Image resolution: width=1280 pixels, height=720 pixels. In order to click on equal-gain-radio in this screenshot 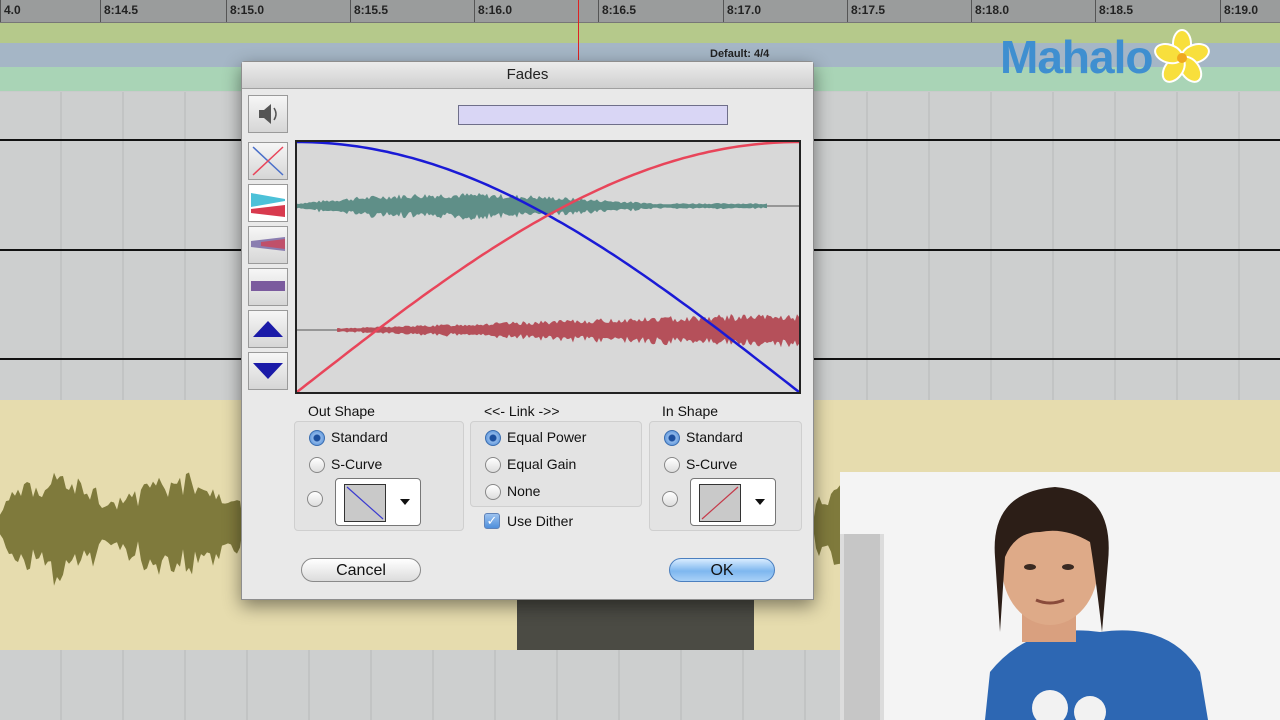, I will do `click(493, 465)`.